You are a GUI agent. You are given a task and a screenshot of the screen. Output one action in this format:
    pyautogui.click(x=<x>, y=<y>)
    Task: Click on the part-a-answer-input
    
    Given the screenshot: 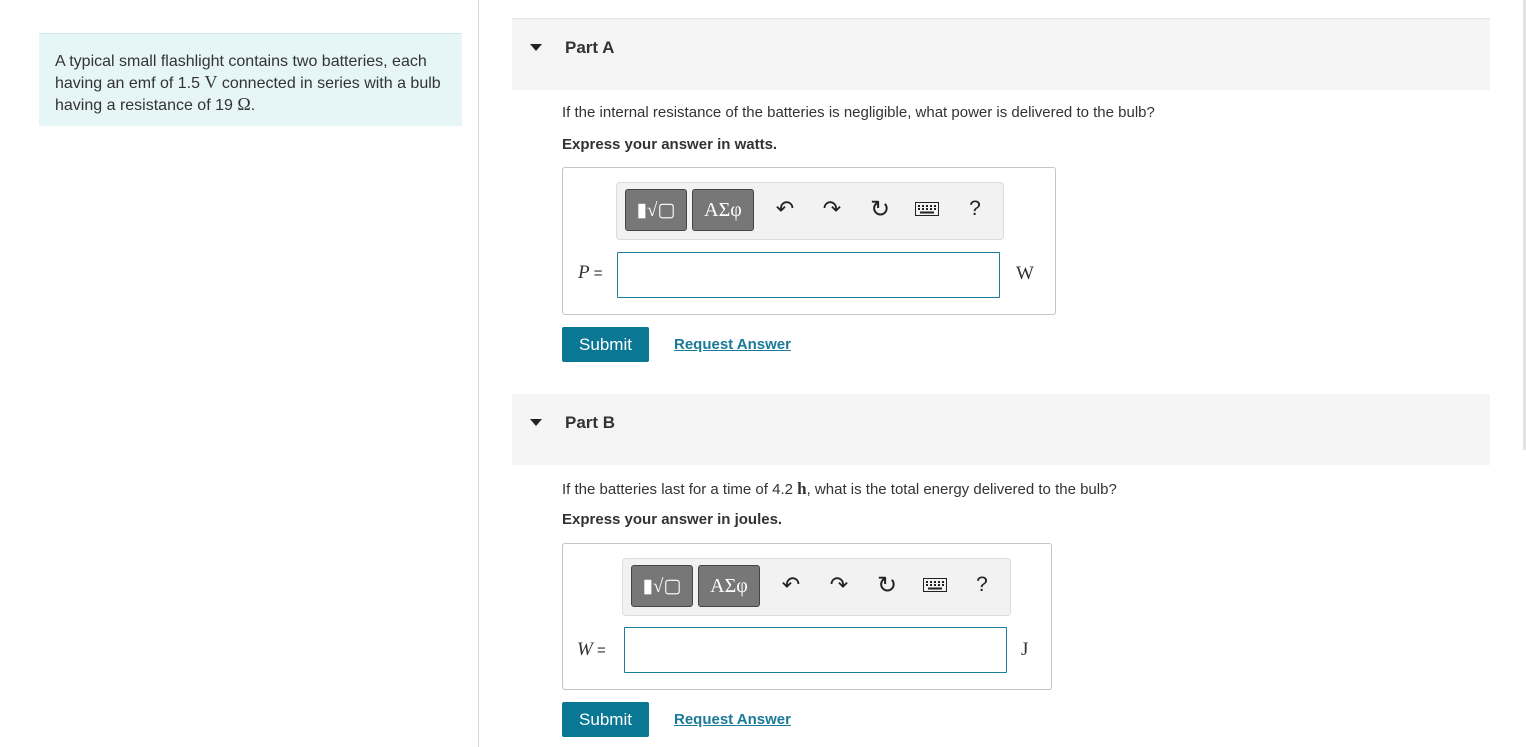 What is the action you would take?
    pyautogui.click(x=808, y=275)
    